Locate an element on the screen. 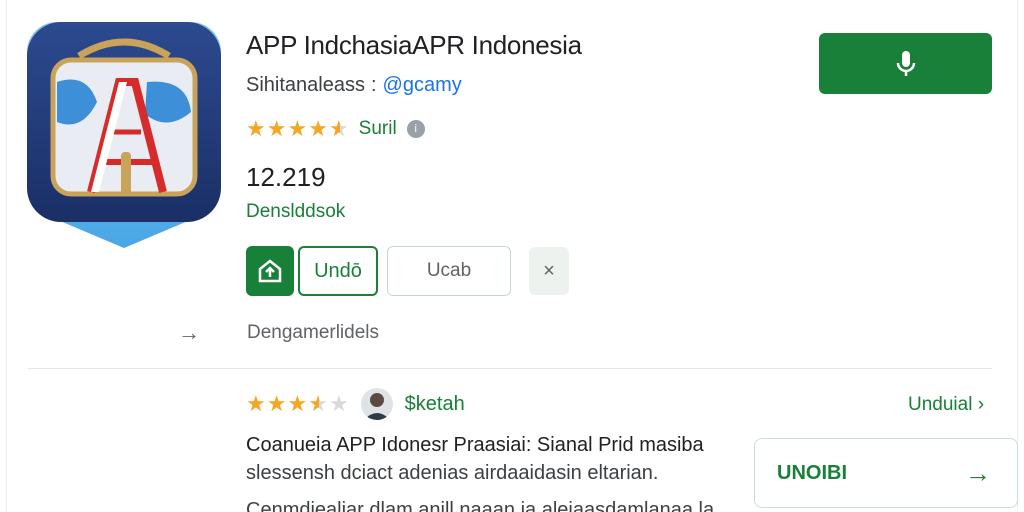  update-icon is located at coordinates (270, 271).